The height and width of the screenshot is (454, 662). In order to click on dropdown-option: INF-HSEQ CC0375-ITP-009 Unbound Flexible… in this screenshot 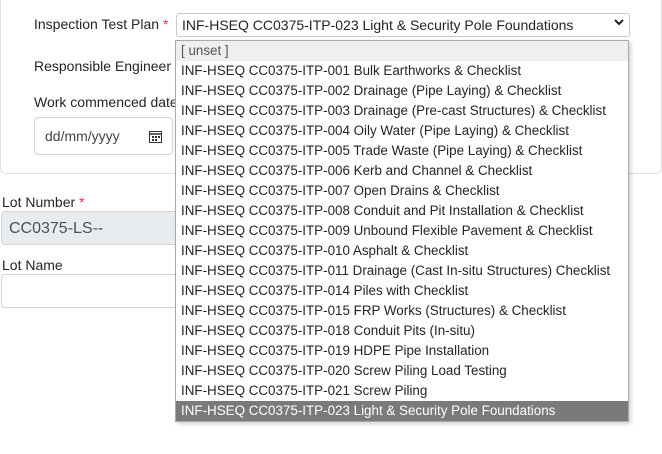, I will do `click(402, 231)`.